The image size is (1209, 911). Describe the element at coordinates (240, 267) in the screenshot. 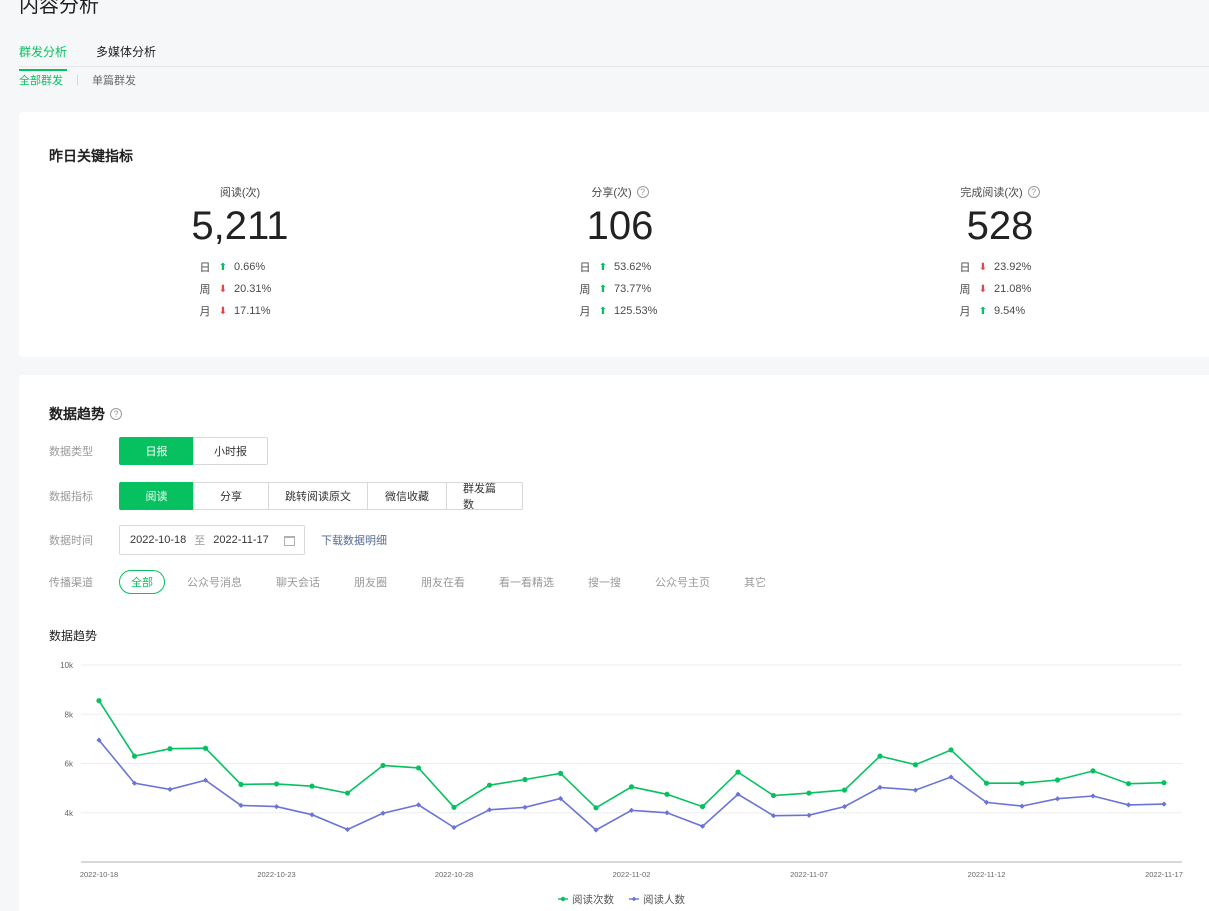

I see `kpi-change-row: 日 ⬆ 0.66%` at that location.